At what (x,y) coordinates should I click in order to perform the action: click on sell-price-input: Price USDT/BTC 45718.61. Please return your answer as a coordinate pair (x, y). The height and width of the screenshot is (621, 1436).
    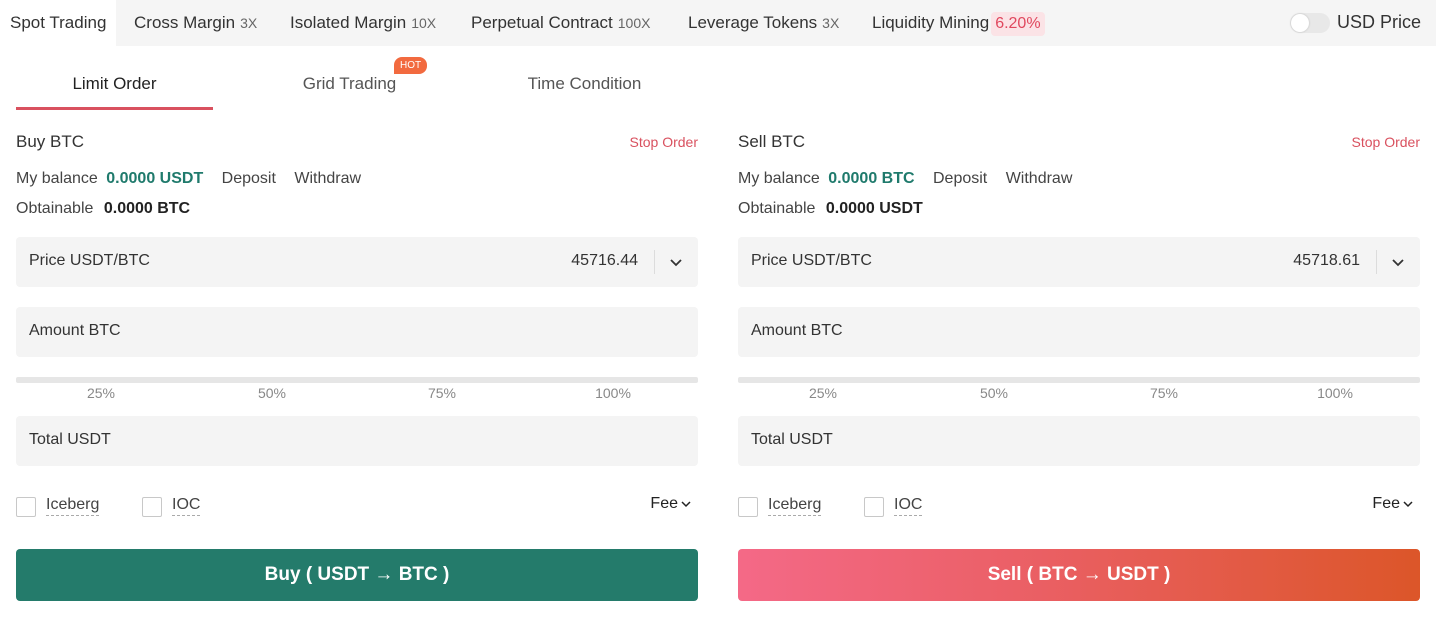
    Looking at the image, I should click on (1079, 262).